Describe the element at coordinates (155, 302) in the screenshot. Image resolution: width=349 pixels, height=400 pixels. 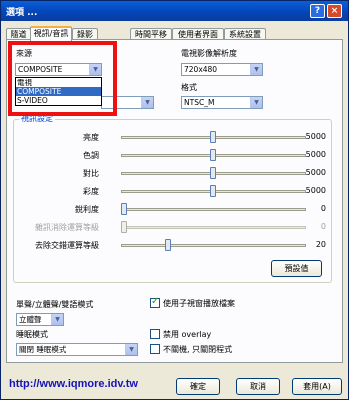
I see `use-subwindow-checkbox` at that location.